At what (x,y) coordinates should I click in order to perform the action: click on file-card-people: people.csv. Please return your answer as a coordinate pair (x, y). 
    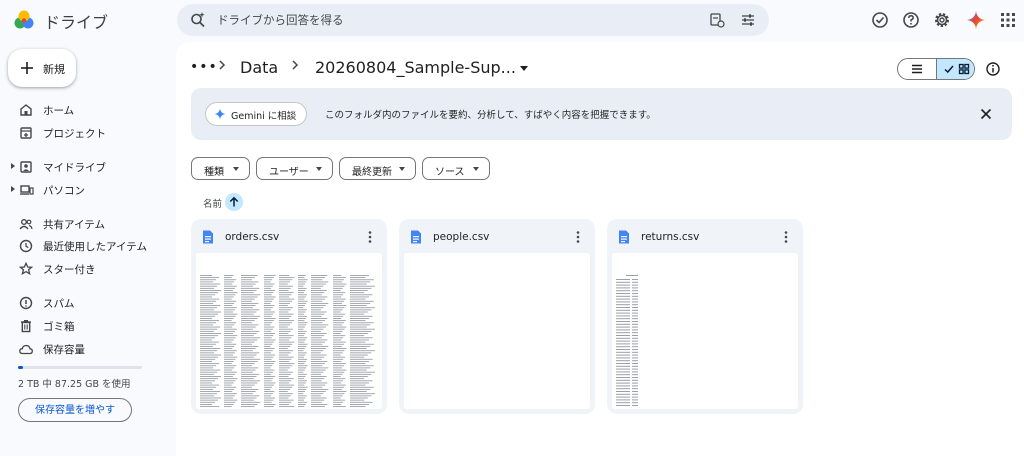
    Looking at the image, I should click on (497, 316).